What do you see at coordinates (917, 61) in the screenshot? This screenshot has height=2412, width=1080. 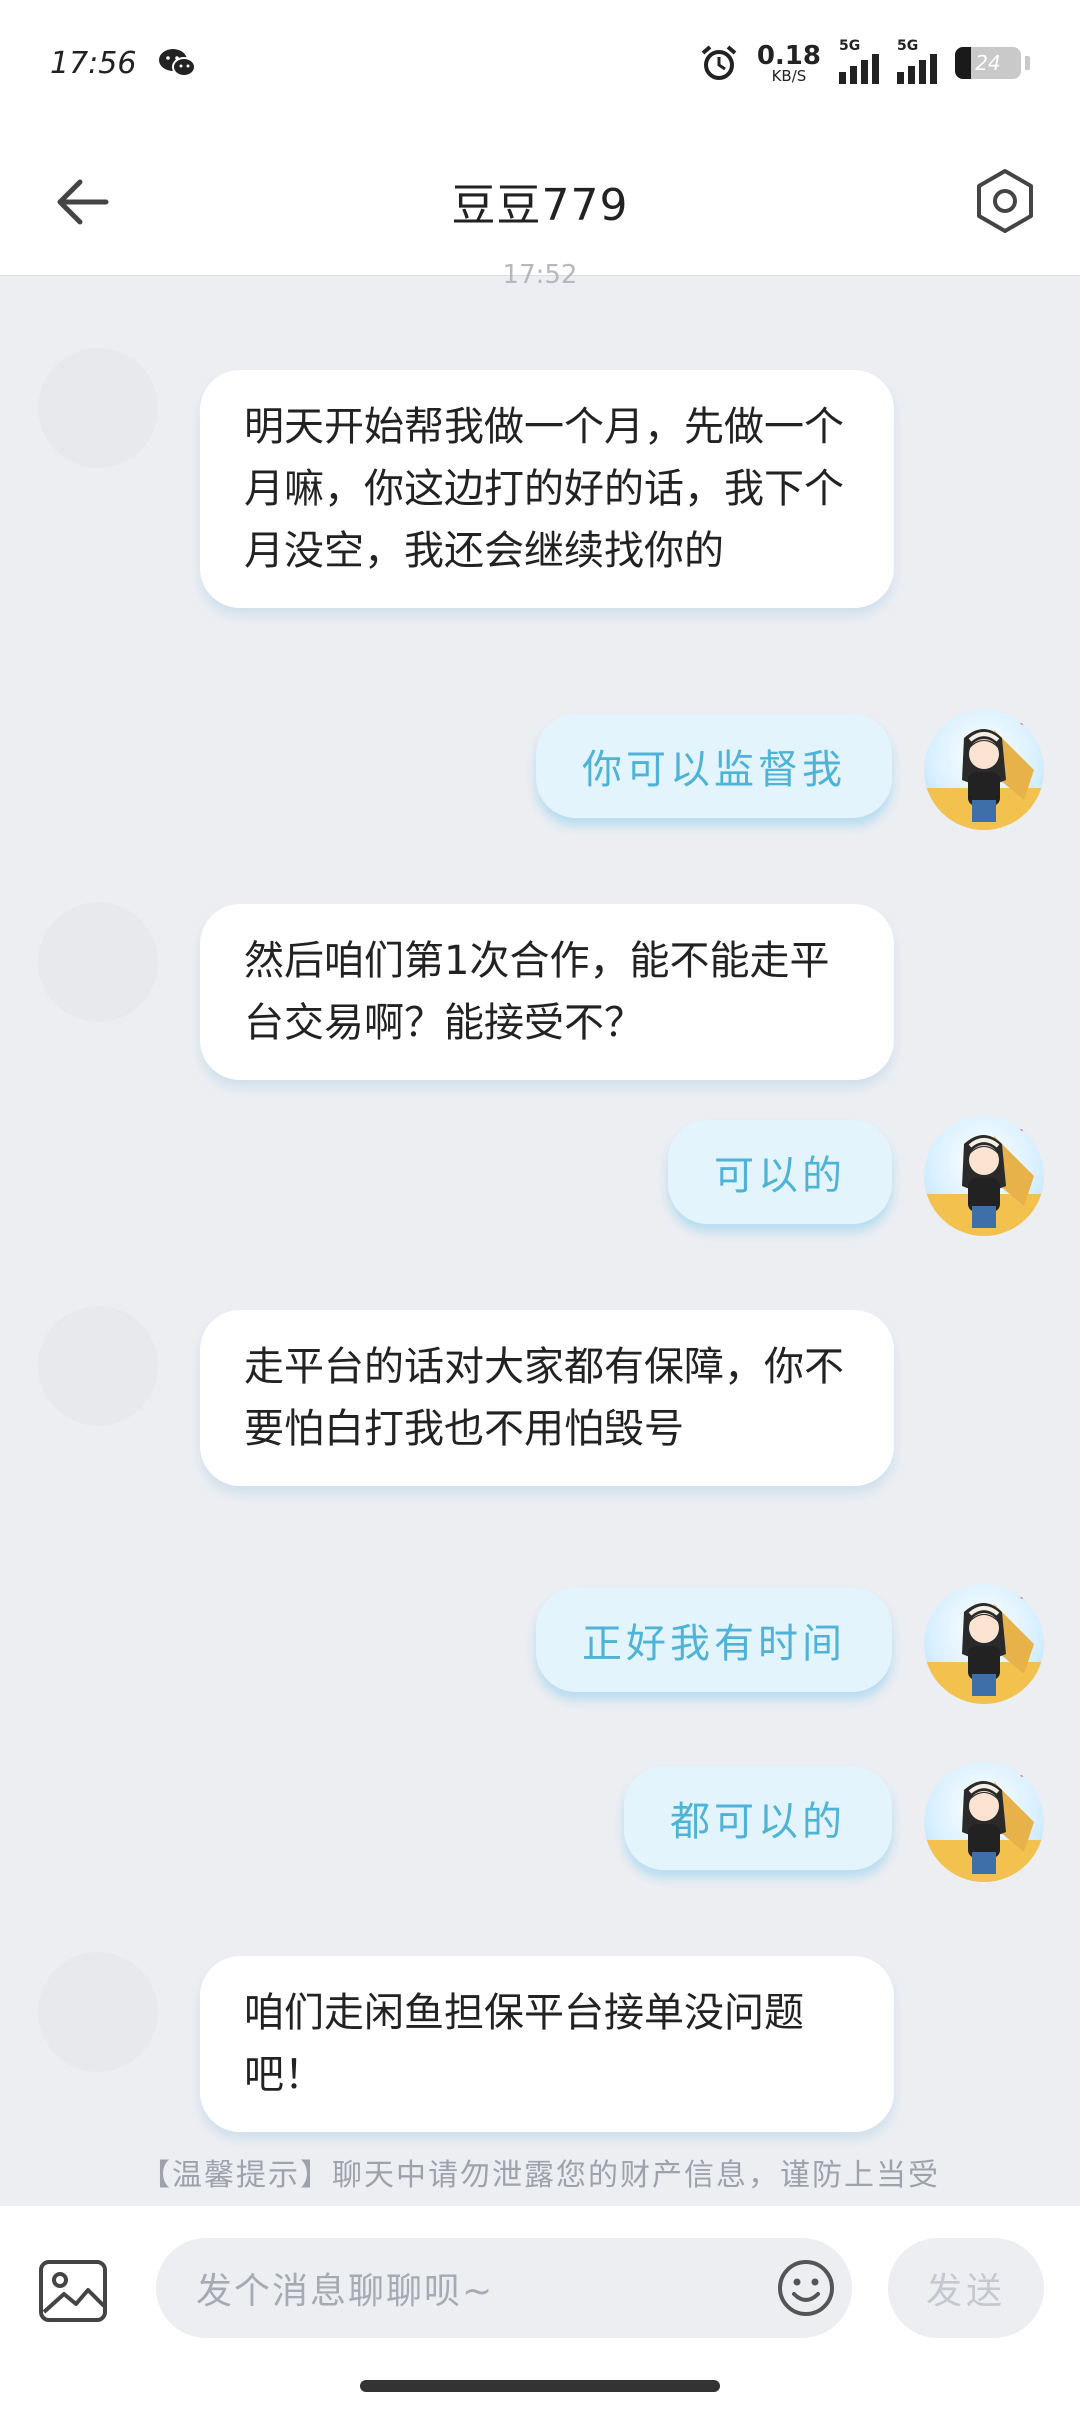 I see `signal-2: 5G` at bounding box center [917, 61].